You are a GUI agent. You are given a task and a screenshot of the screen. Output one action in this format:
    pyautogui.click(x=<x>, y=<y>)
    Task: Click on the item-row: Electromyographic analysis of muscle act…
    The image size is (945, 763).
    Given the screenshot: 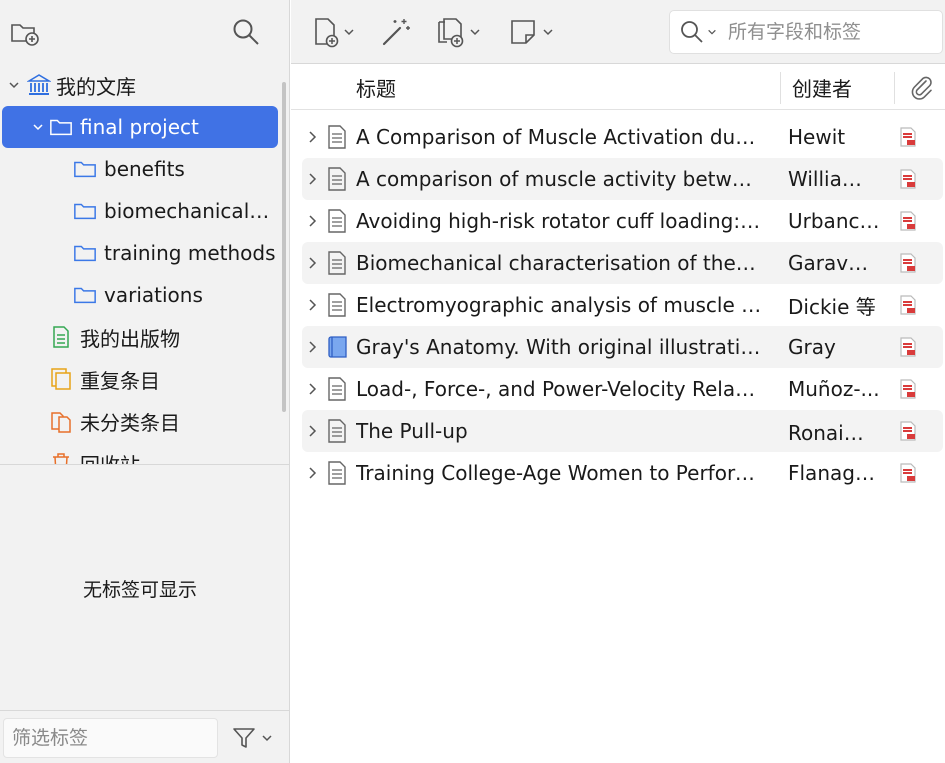 What is the action you would take?
    pyautogui.click(x=622, y=305)
    